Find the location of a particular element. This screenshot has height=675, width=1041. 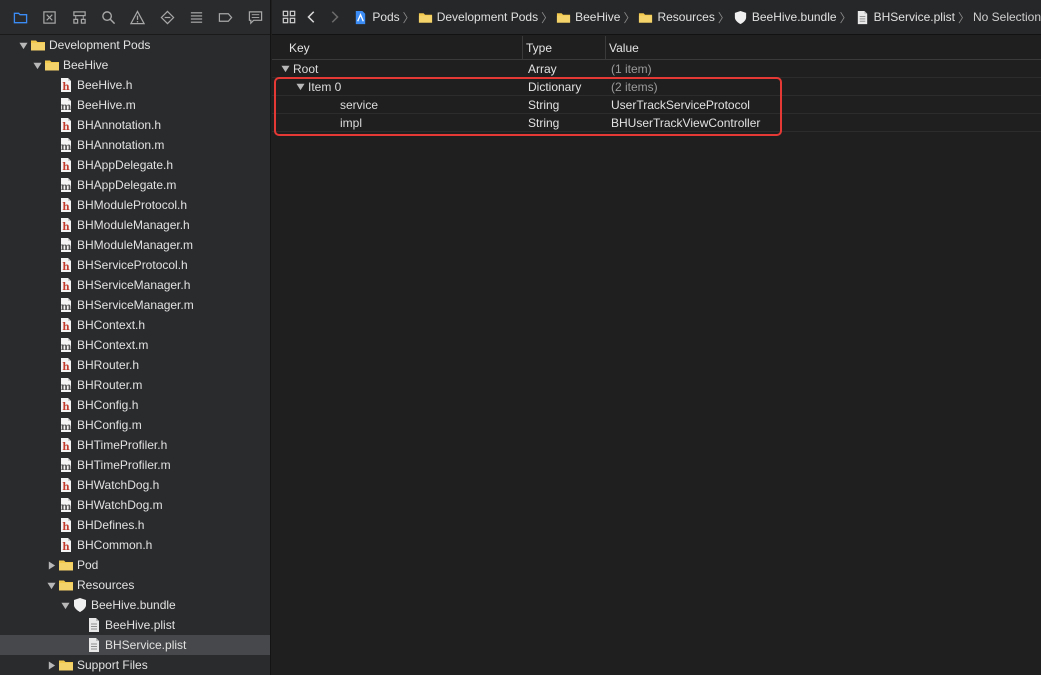

debug-icon is located at coordinates (197, 17).